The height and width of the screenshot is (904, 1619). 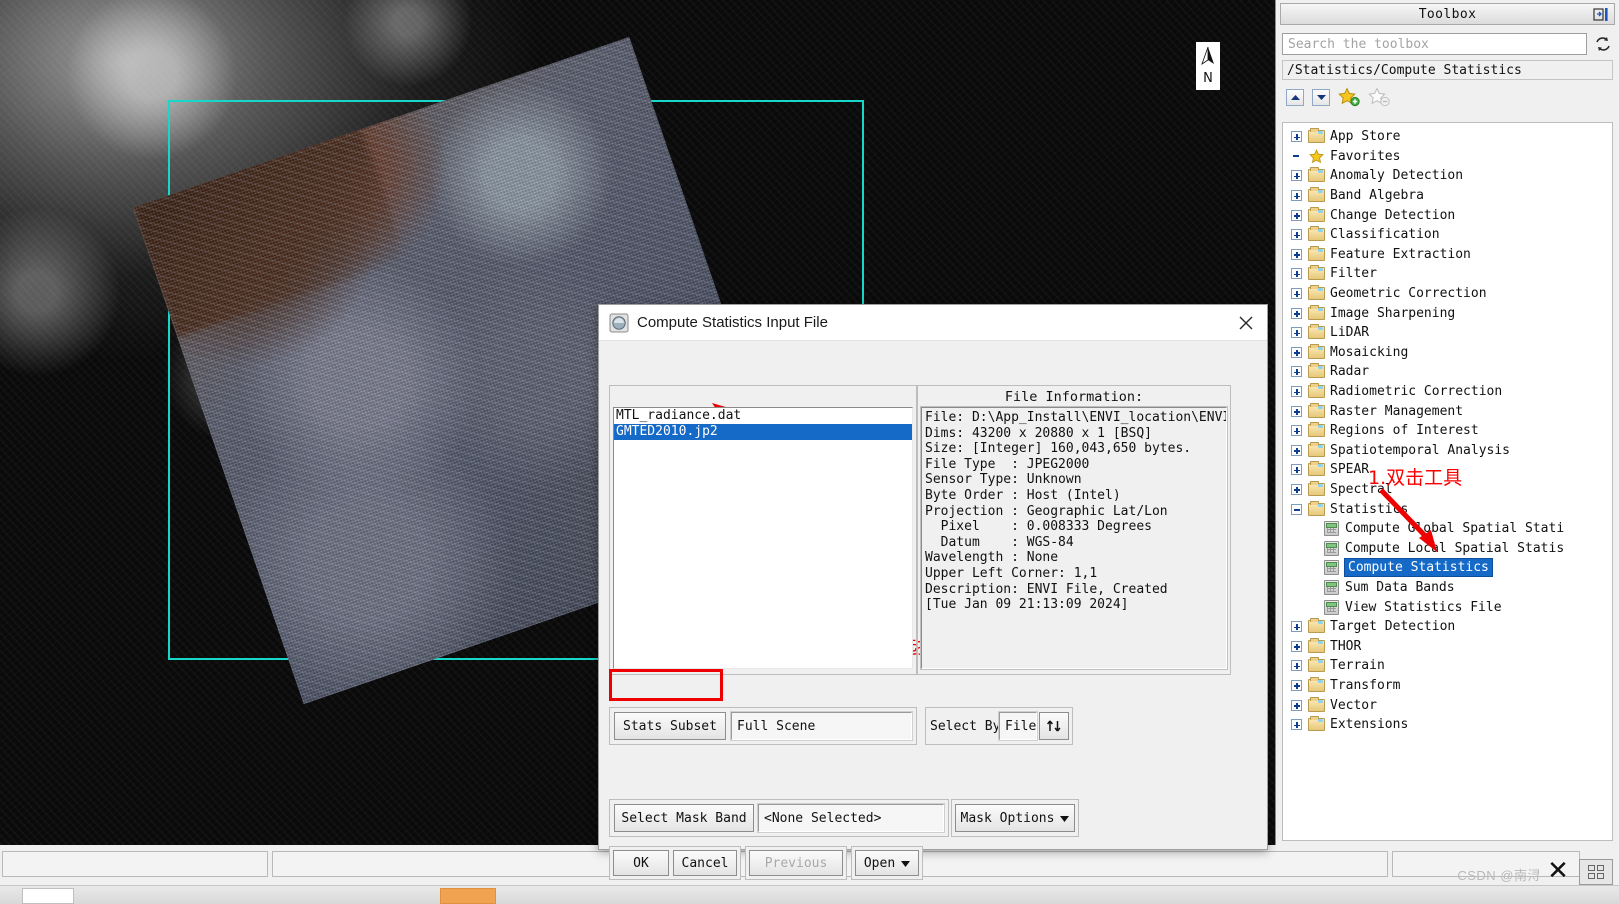 I want to click on open-label: Open, so click(x=879, y=863).